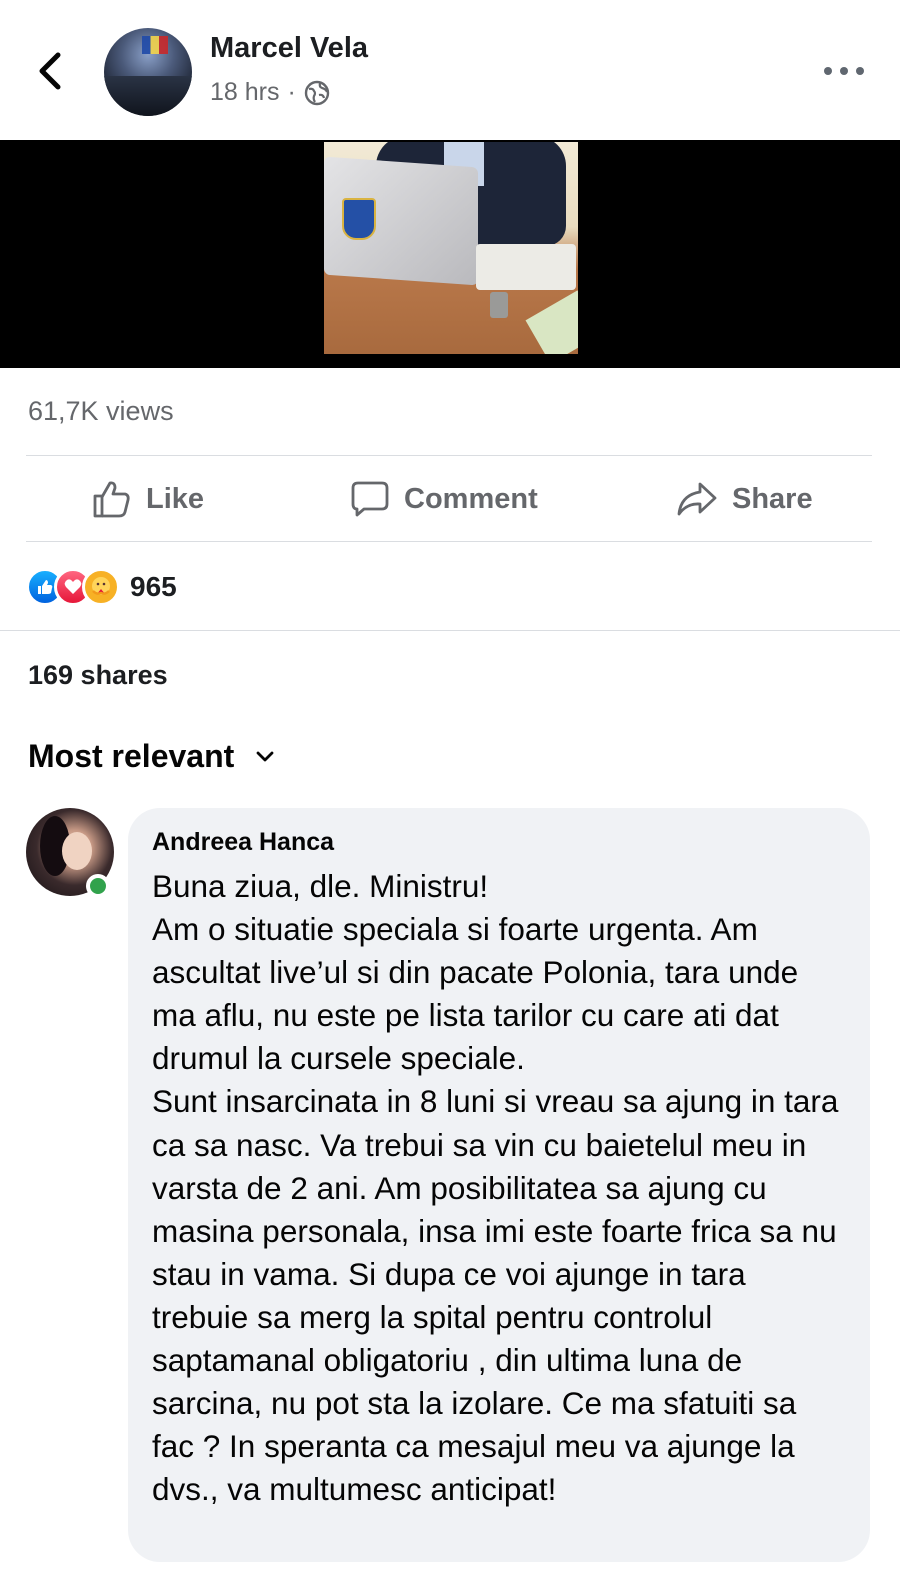  Describe the element at coordinates (499, 842) in the screenshot. I see `commenter-name: Andreea Hanca` at that location.